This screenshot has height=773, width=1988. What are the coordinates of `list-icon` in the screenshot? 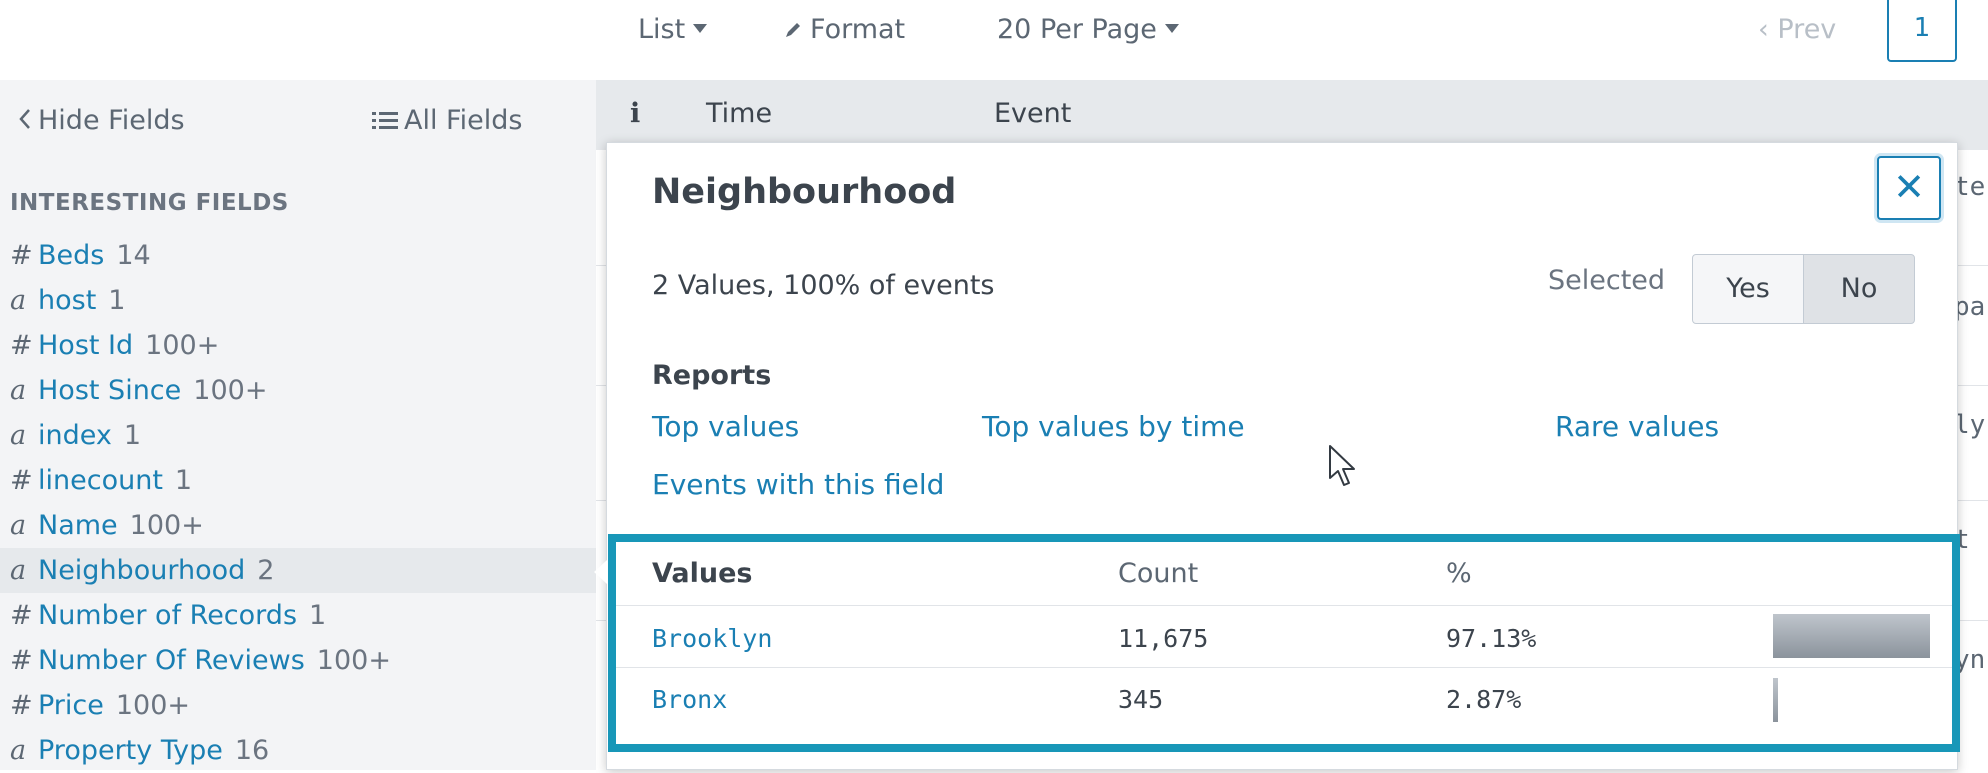 It's located at (386, 121).